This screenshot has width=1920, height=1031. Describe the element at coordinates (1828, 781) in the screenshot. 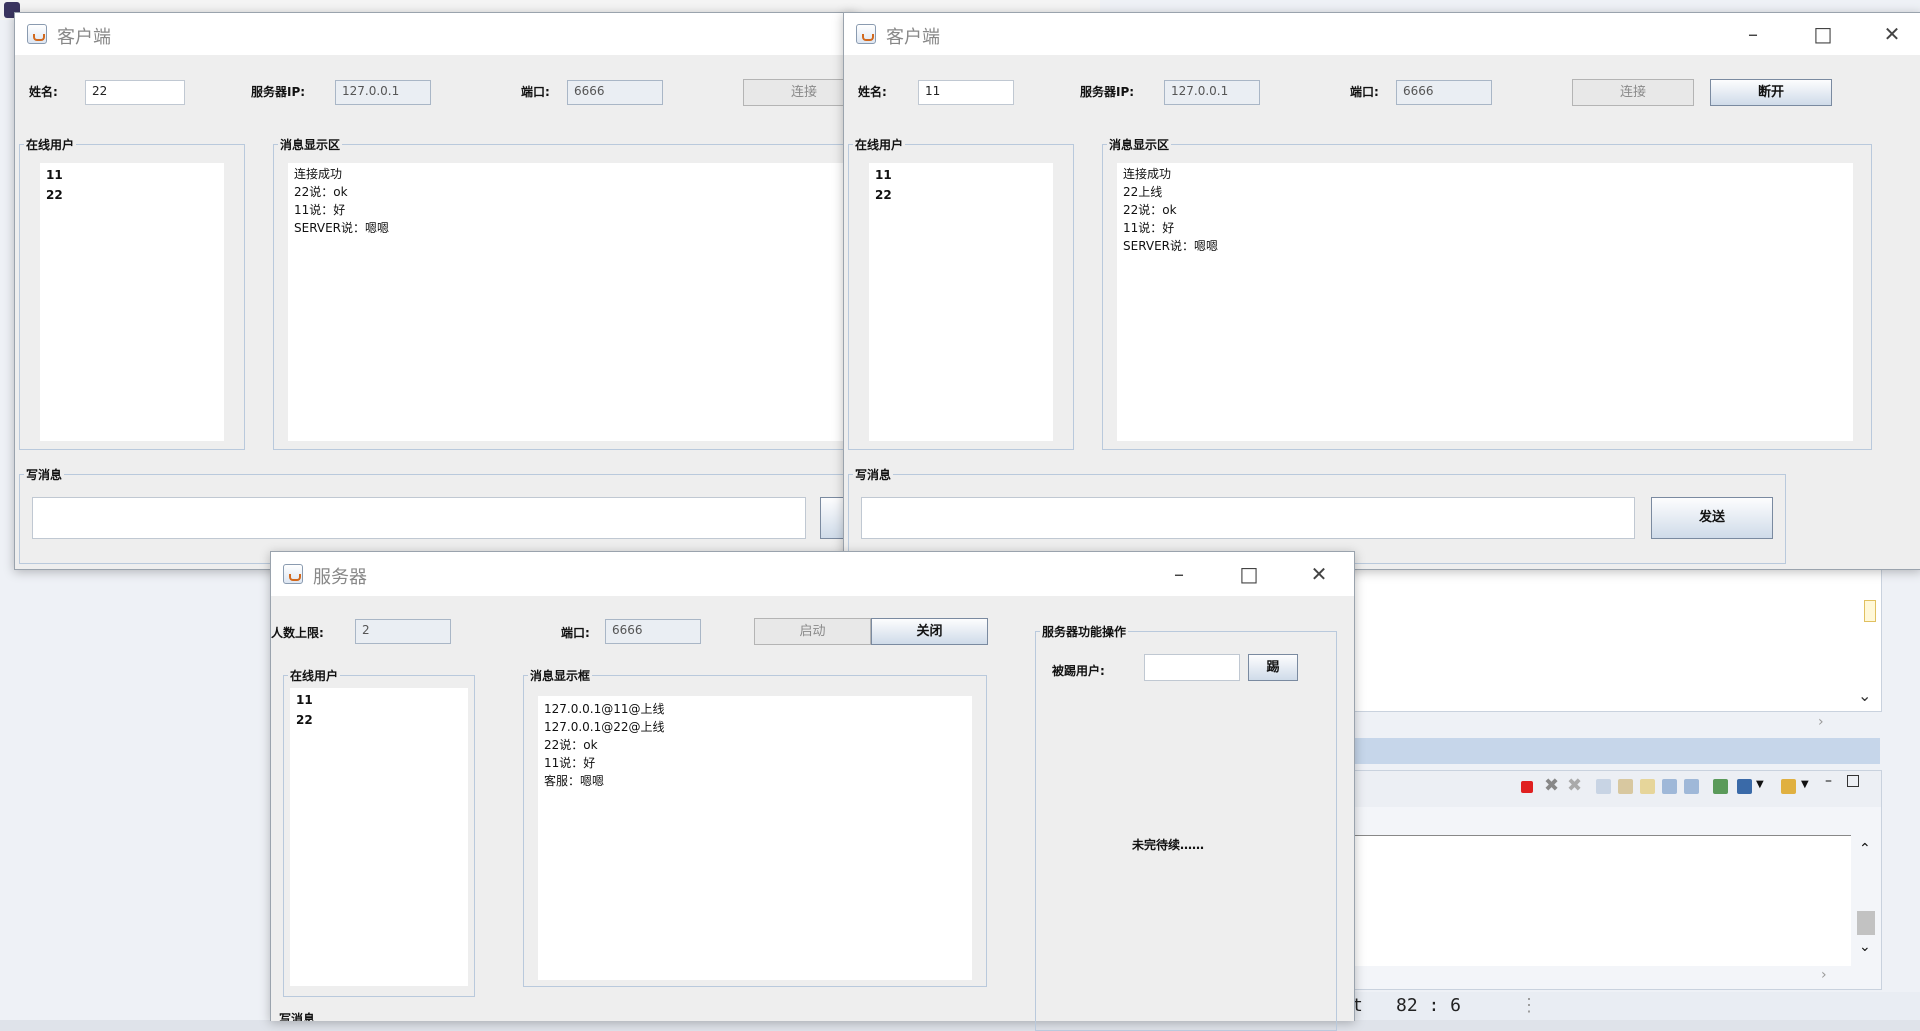

I see `minimize-view-icon: –` at that location.